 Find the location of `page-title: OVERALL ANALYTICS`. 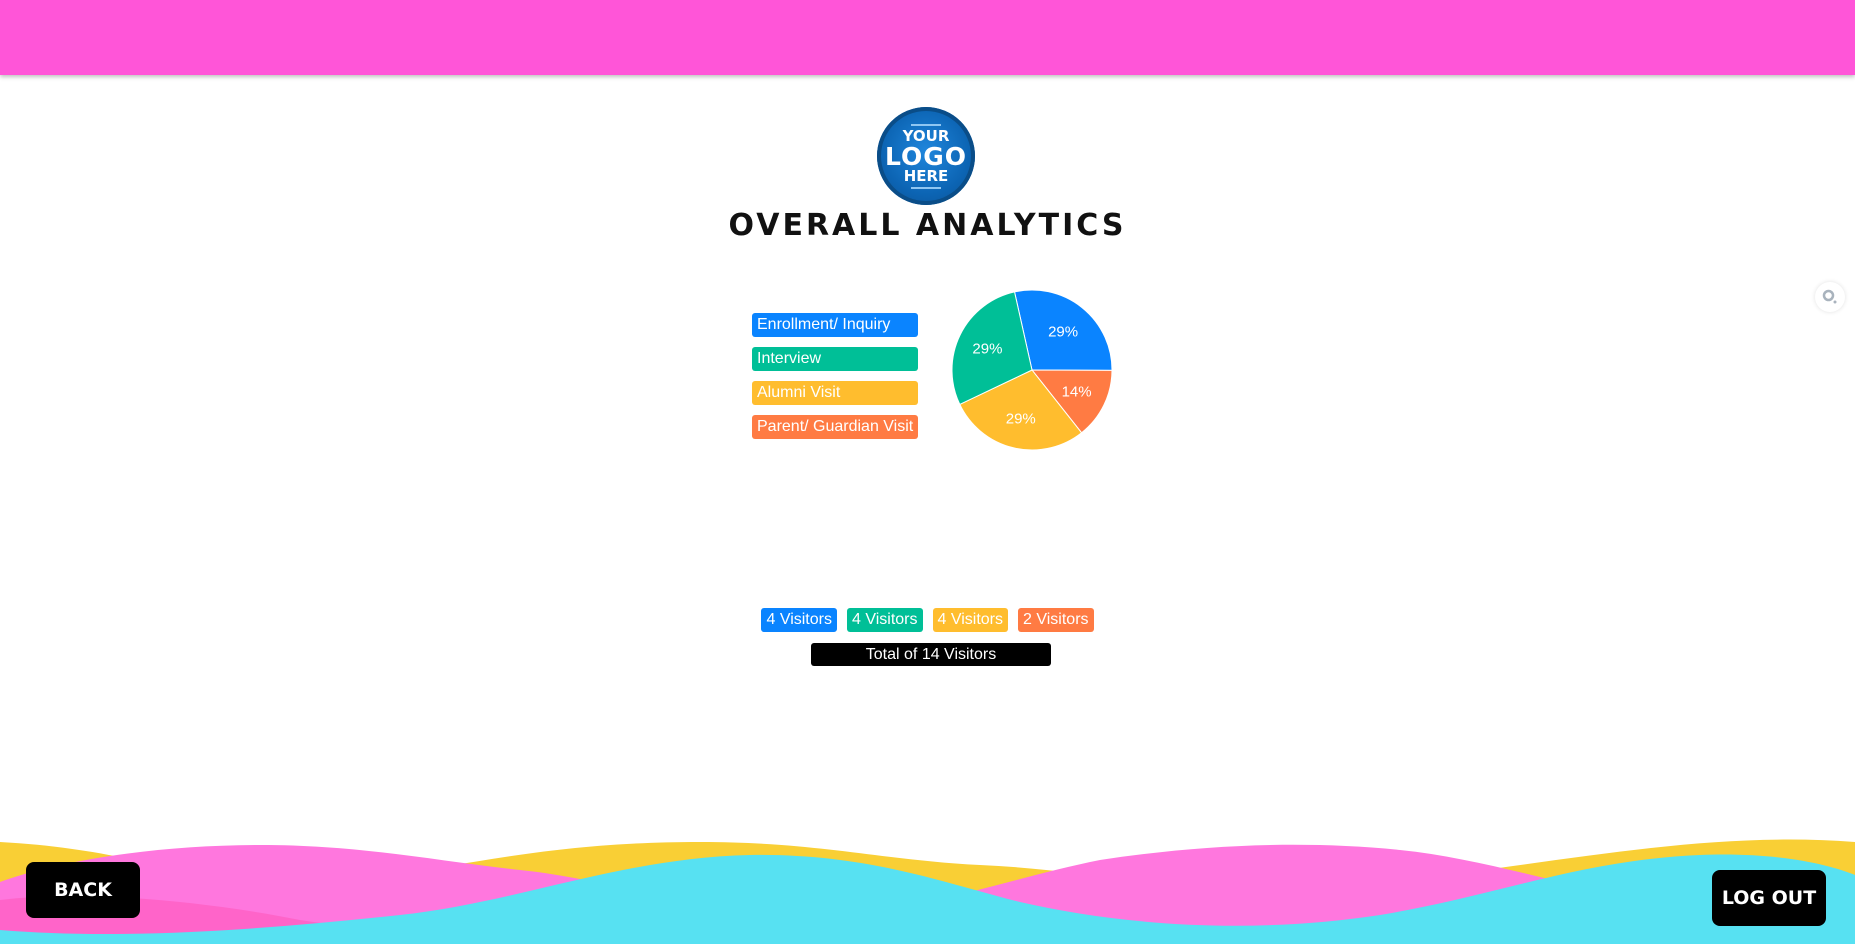

page-title: OVERALL ANALYTICS is located at coordinates (927, 225).